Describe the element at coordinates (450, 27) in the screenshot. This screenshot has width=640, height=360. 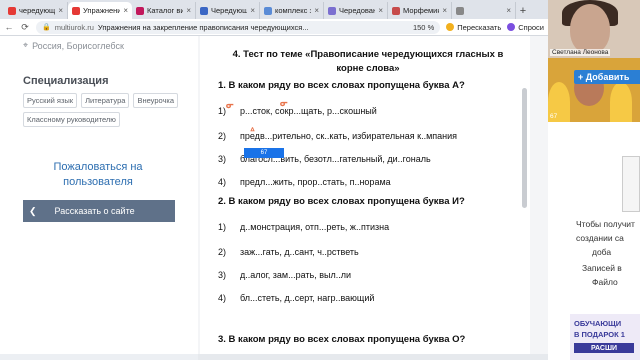
I see `retell-icon` at that location.